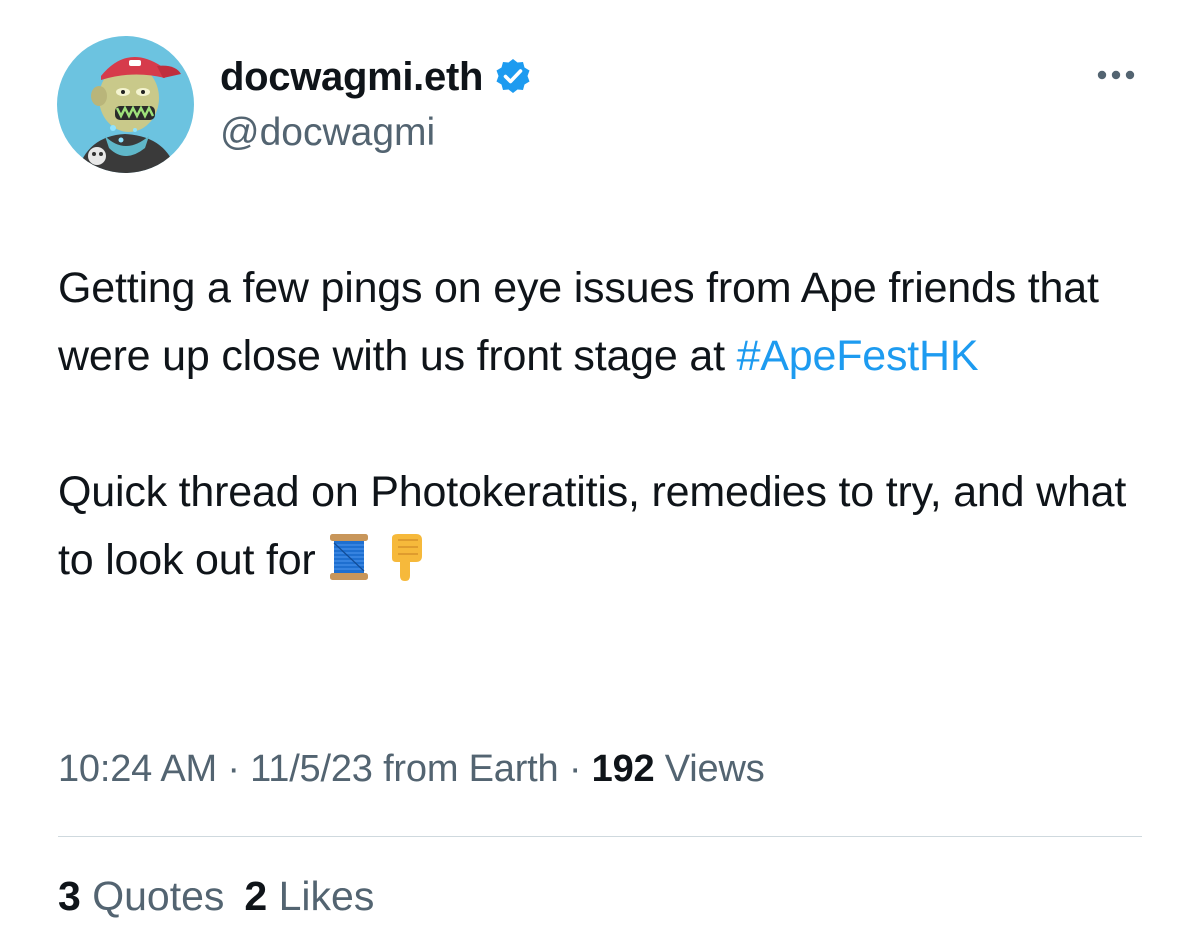 Image resolution: width=1200 pixels, height=952 pixels. Describe the element at coordinates (513, 77) in the screenshot. I see `verified-badge-icon` at that location.